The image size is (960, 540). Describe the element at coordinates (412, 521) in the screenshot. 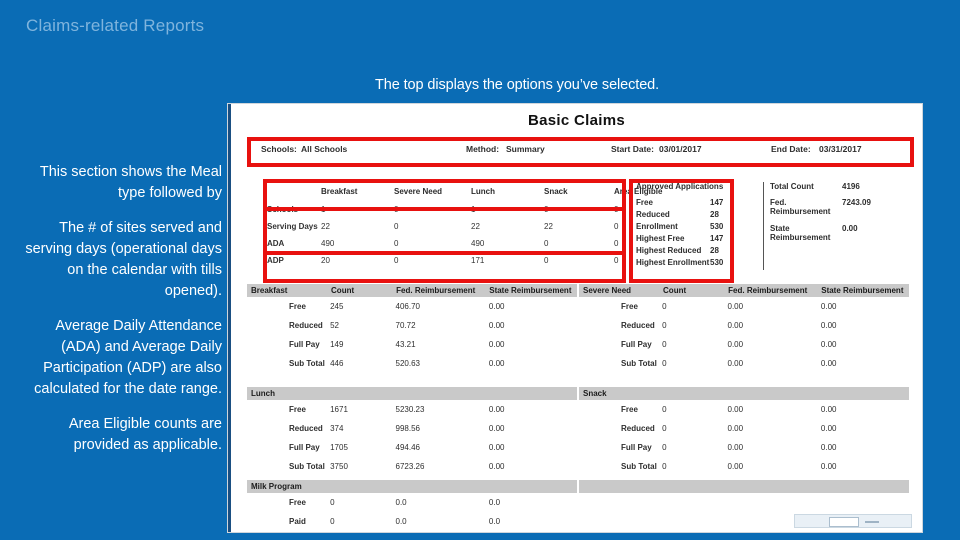

I see `table-row: Paid 0 0.0 0.0` at that location.